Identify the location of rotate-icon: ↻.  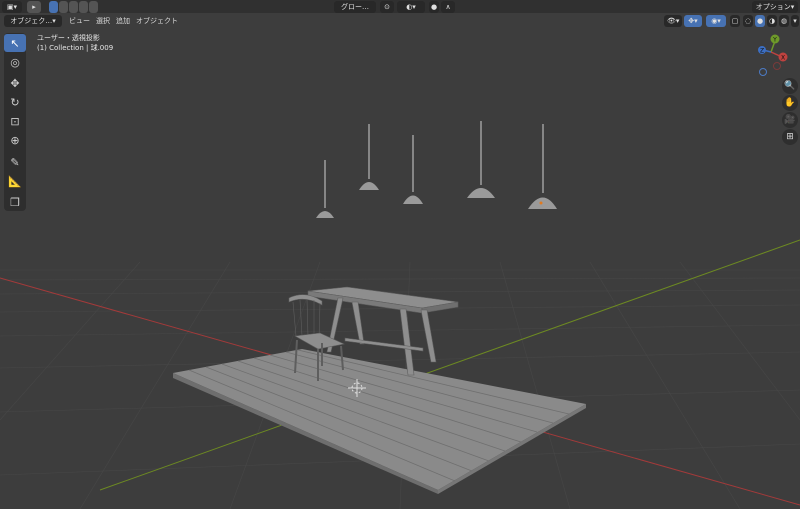
(15, 102).